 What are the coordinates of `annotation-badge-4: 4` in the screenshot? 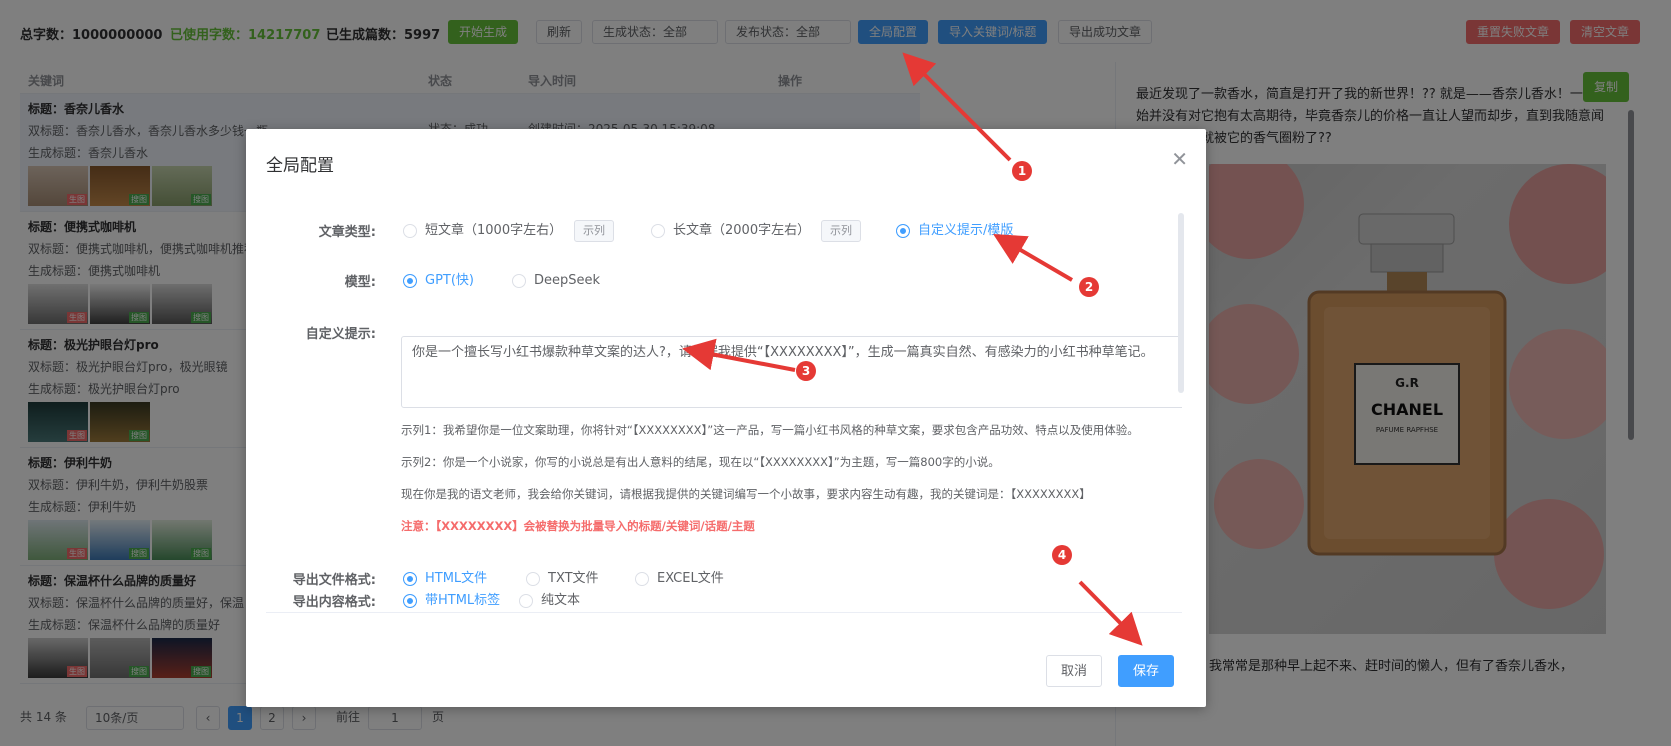 It's located at (1062, 555).